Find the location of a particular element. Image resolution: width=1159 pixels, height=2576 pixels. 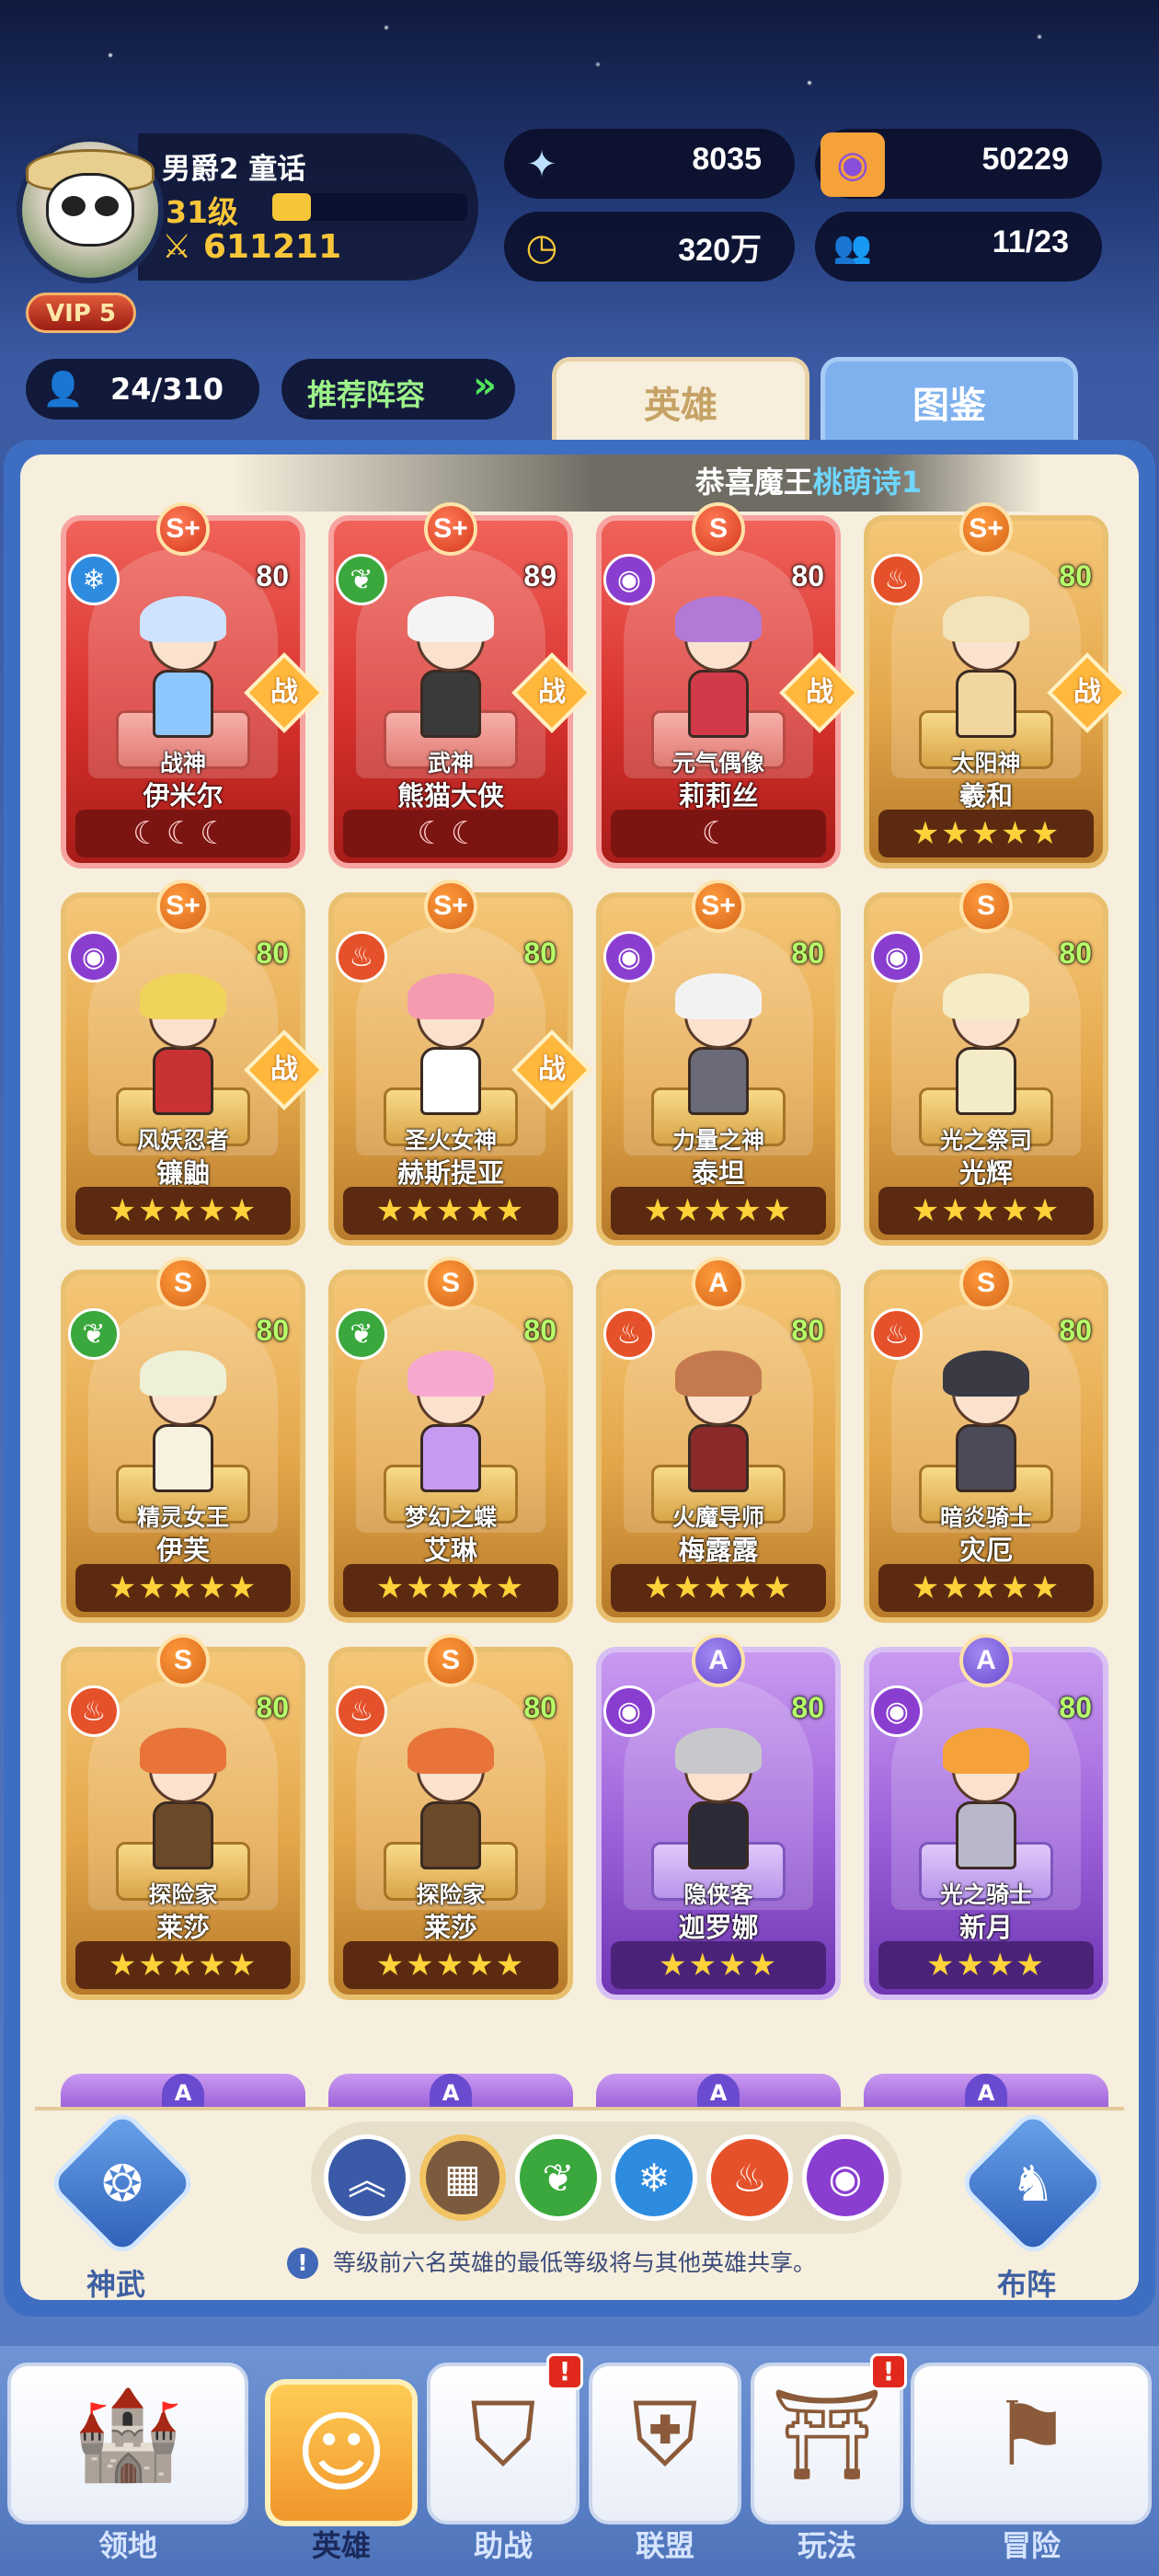

sort-up-icon: ︽ is located at coordinates (367, 2177).